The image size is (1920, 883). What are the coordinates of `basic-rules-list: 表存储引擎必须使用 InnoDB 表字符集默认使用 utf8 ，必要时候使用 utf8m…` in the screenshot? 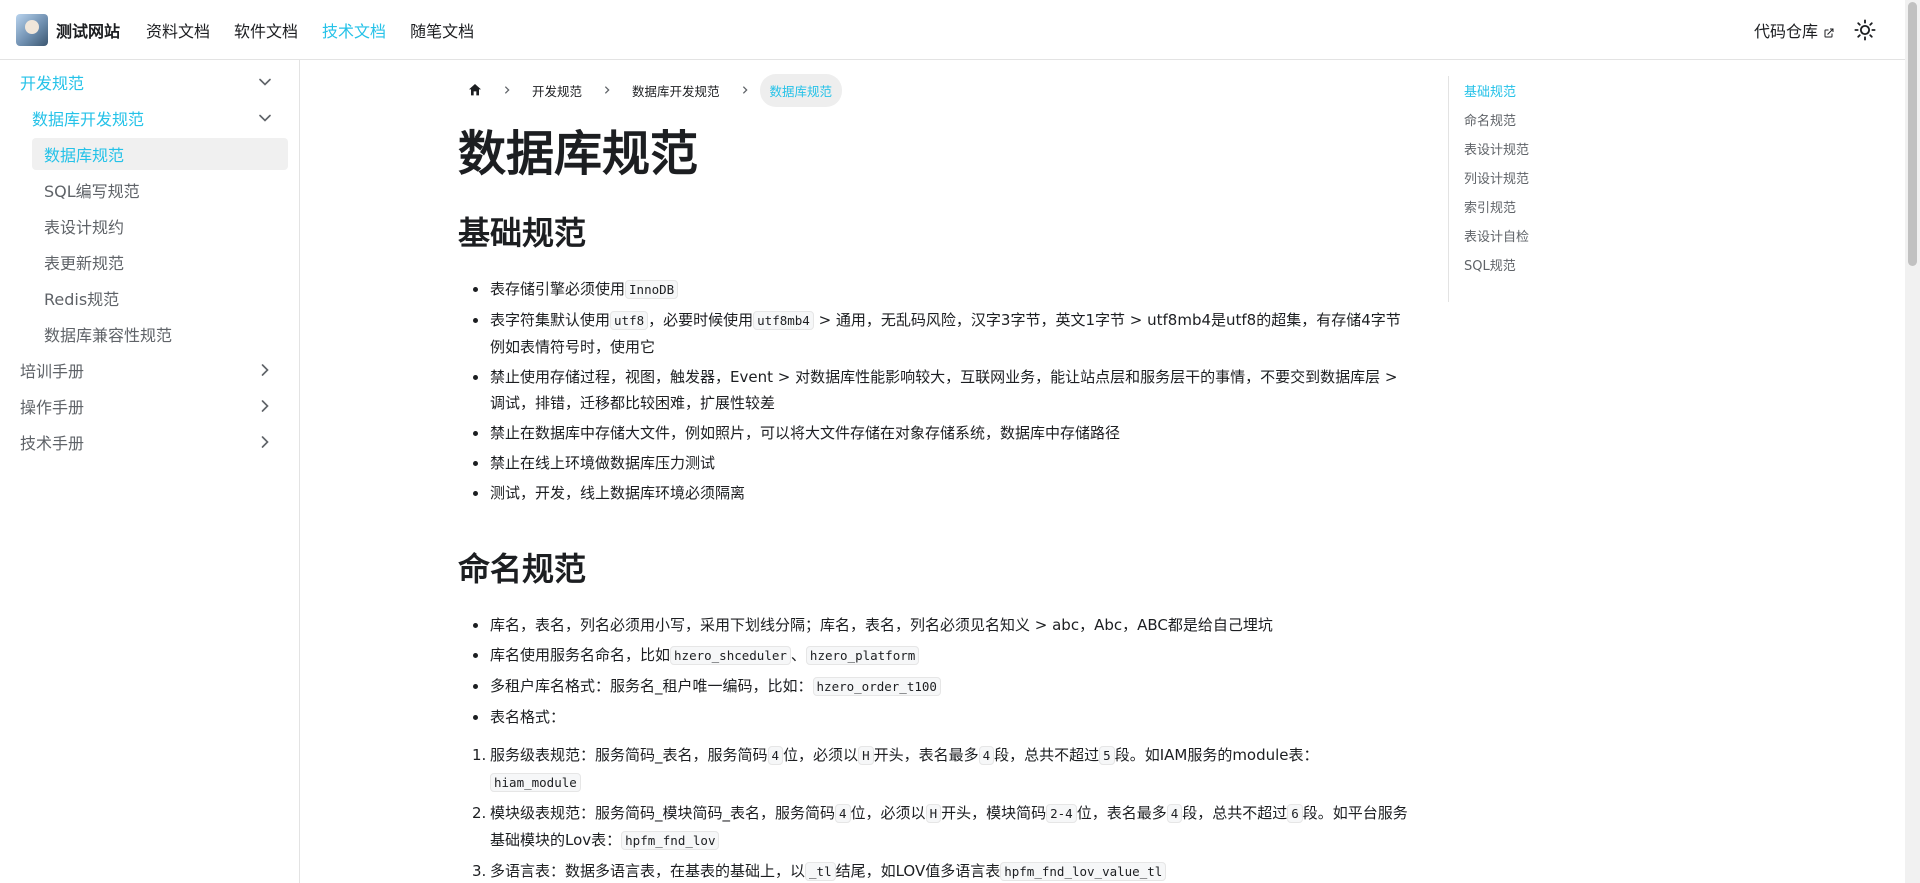 It's located at (933, 391).